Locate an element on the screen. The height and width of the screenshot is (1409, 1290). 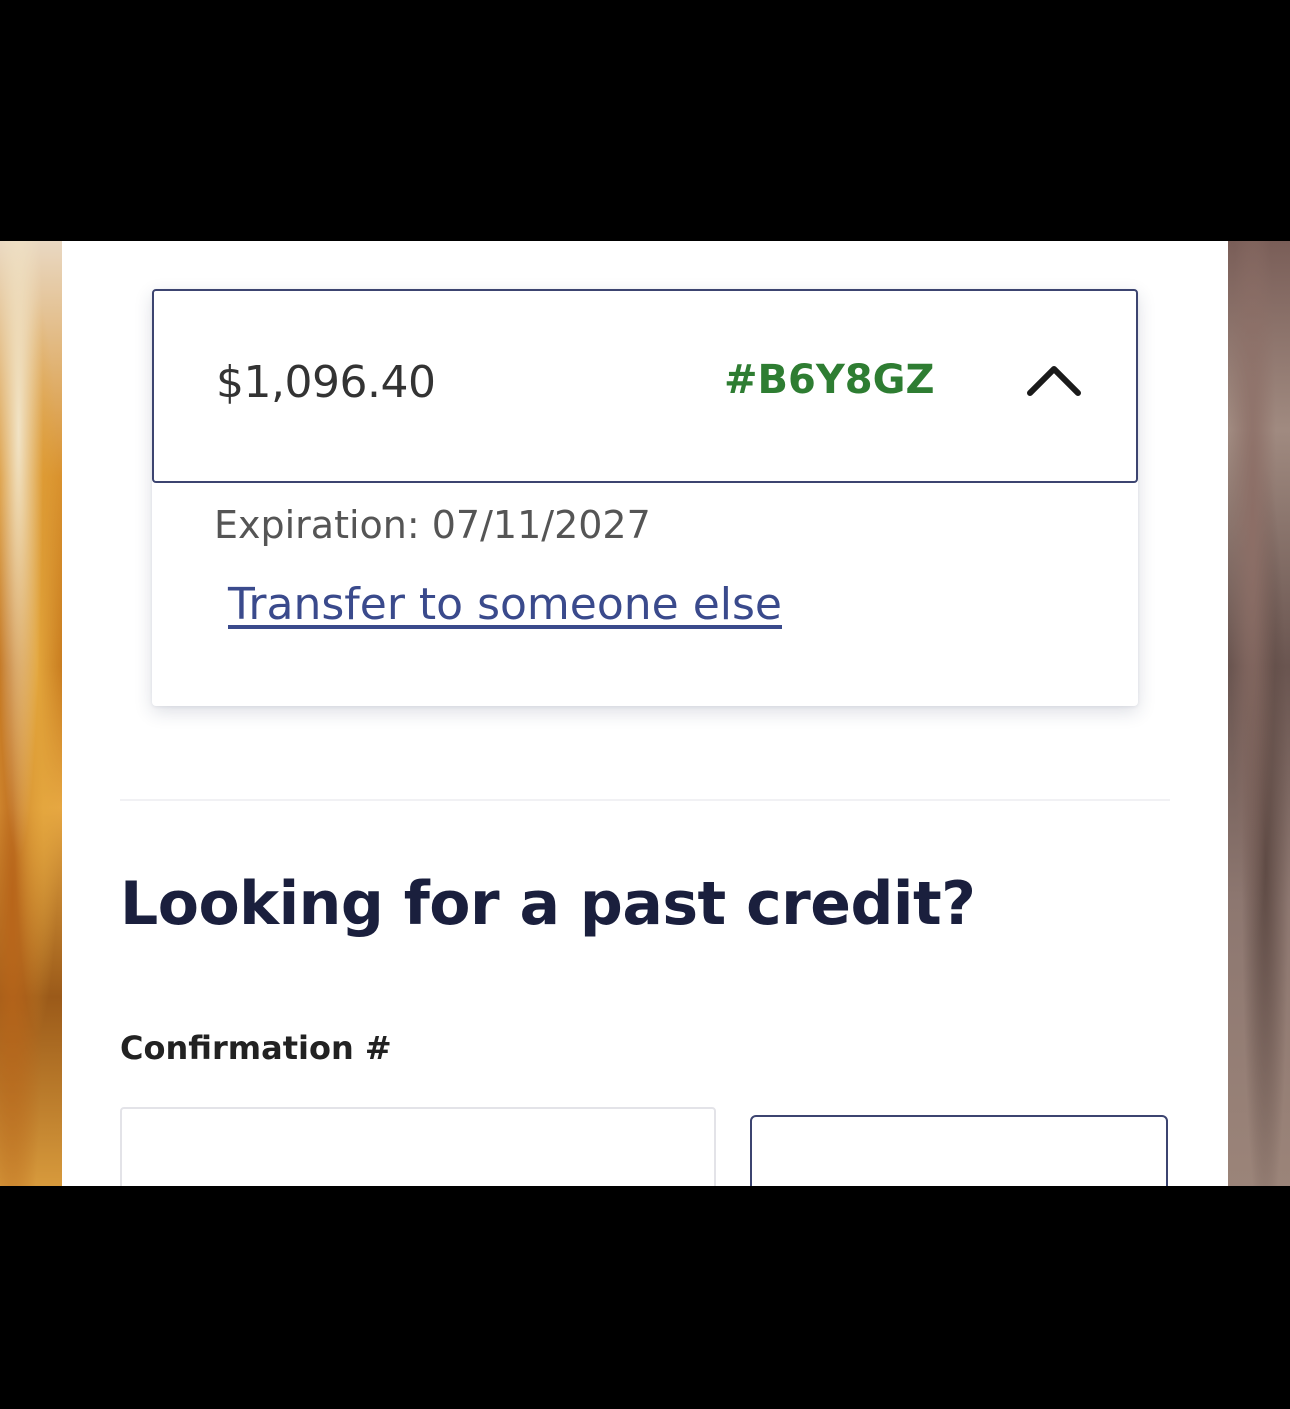
section-divider is located at coordinates (645, 800).